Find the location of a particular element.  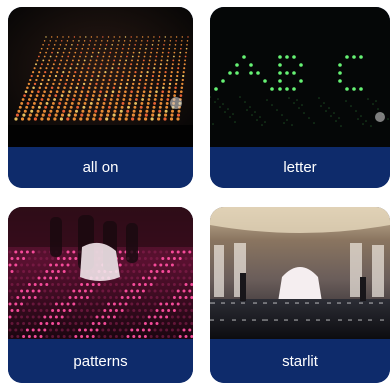

card-label-patterns: patterns is located at coordinates (100, 361).